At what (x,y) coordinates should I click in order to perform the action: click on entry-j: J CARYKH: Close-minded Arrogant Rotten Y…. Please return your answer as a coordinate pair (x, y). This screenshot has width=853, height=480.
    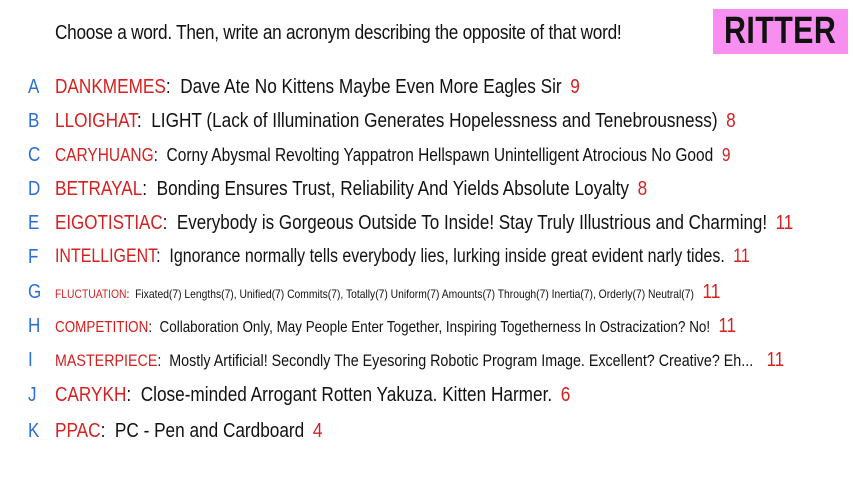
    Looking at the image, I should click on (426, 395).